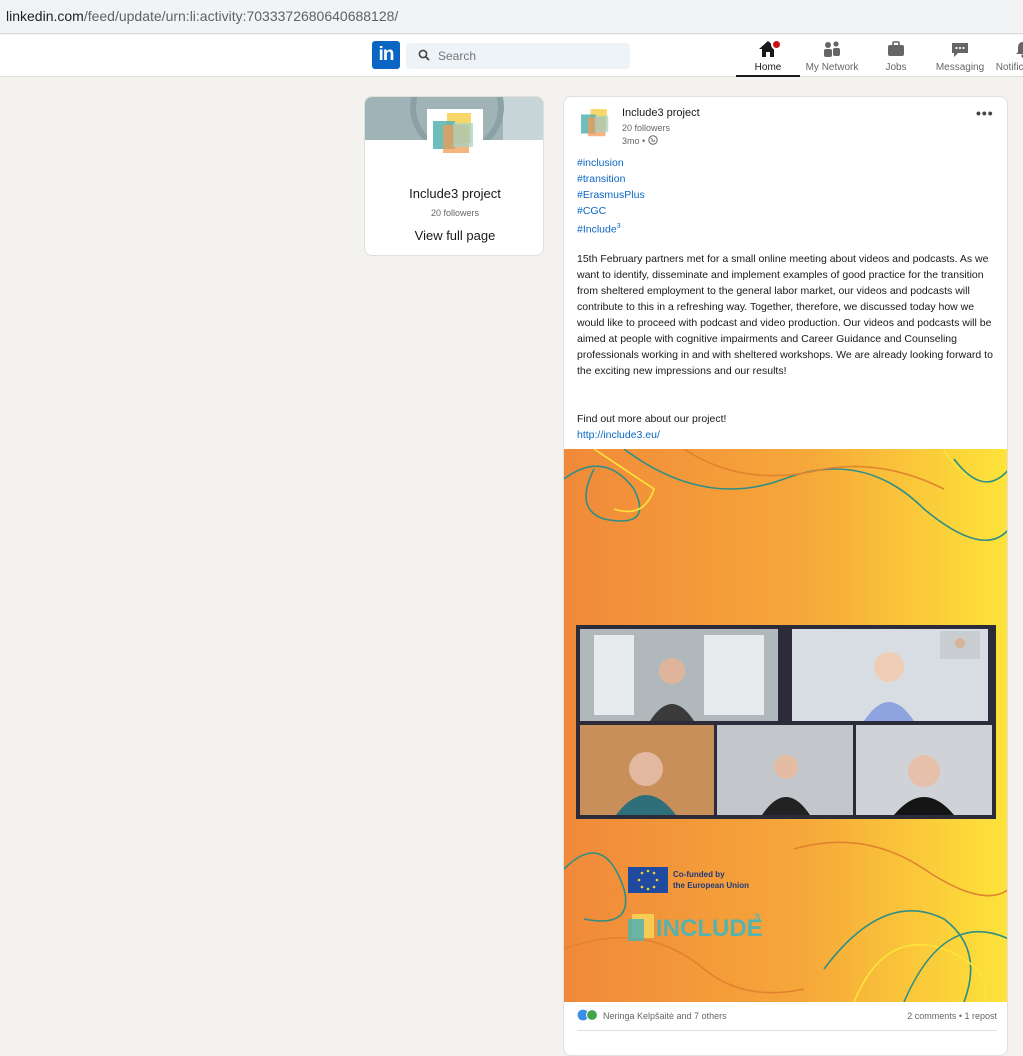  I want to click on hashtag: #transition, so click(611, 179).